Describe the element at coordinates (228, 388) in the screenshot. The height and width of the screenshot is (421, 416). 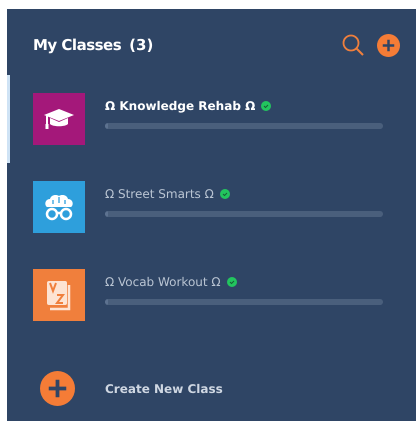
I see `create-class-button: Create New Class` at that location.